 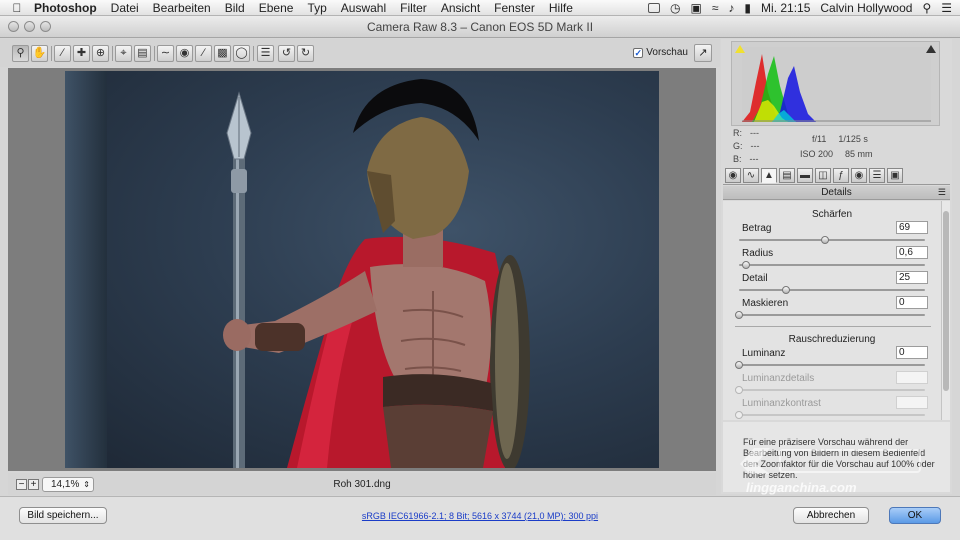 I want to click on notification-center-icon: ☰, so click(x=946, y=8).